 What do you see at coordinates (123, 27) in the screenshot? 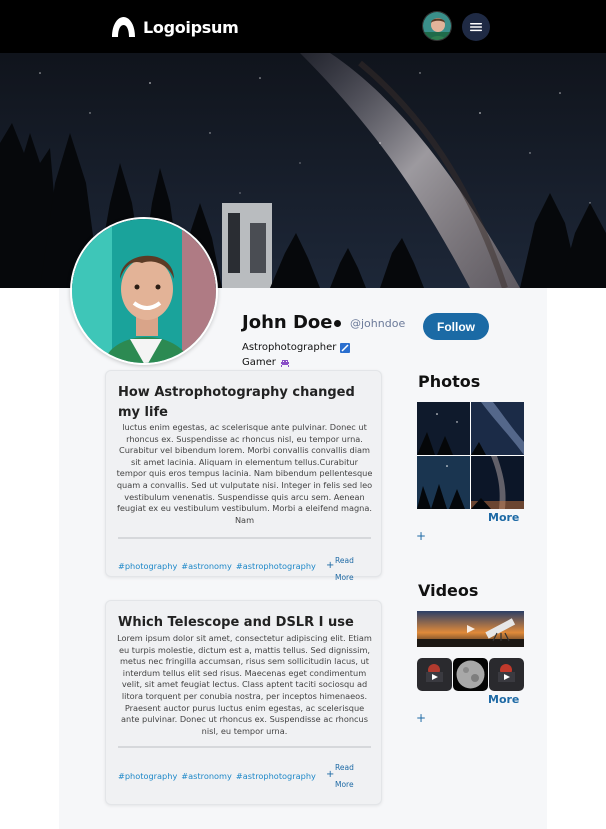
I see `logo-mark-icon` at bounding box center [123, 27].